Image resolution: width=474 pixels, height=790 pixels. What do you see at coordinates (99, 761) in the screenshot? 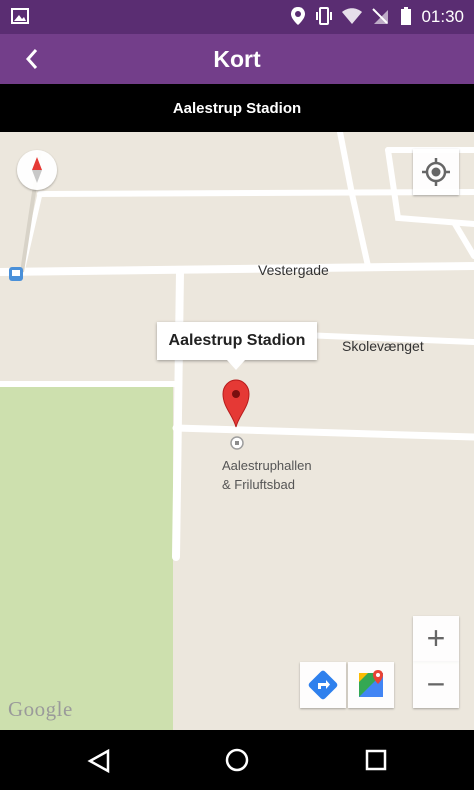
I see `back-triangle-icon` at bounding box center [99, 761].